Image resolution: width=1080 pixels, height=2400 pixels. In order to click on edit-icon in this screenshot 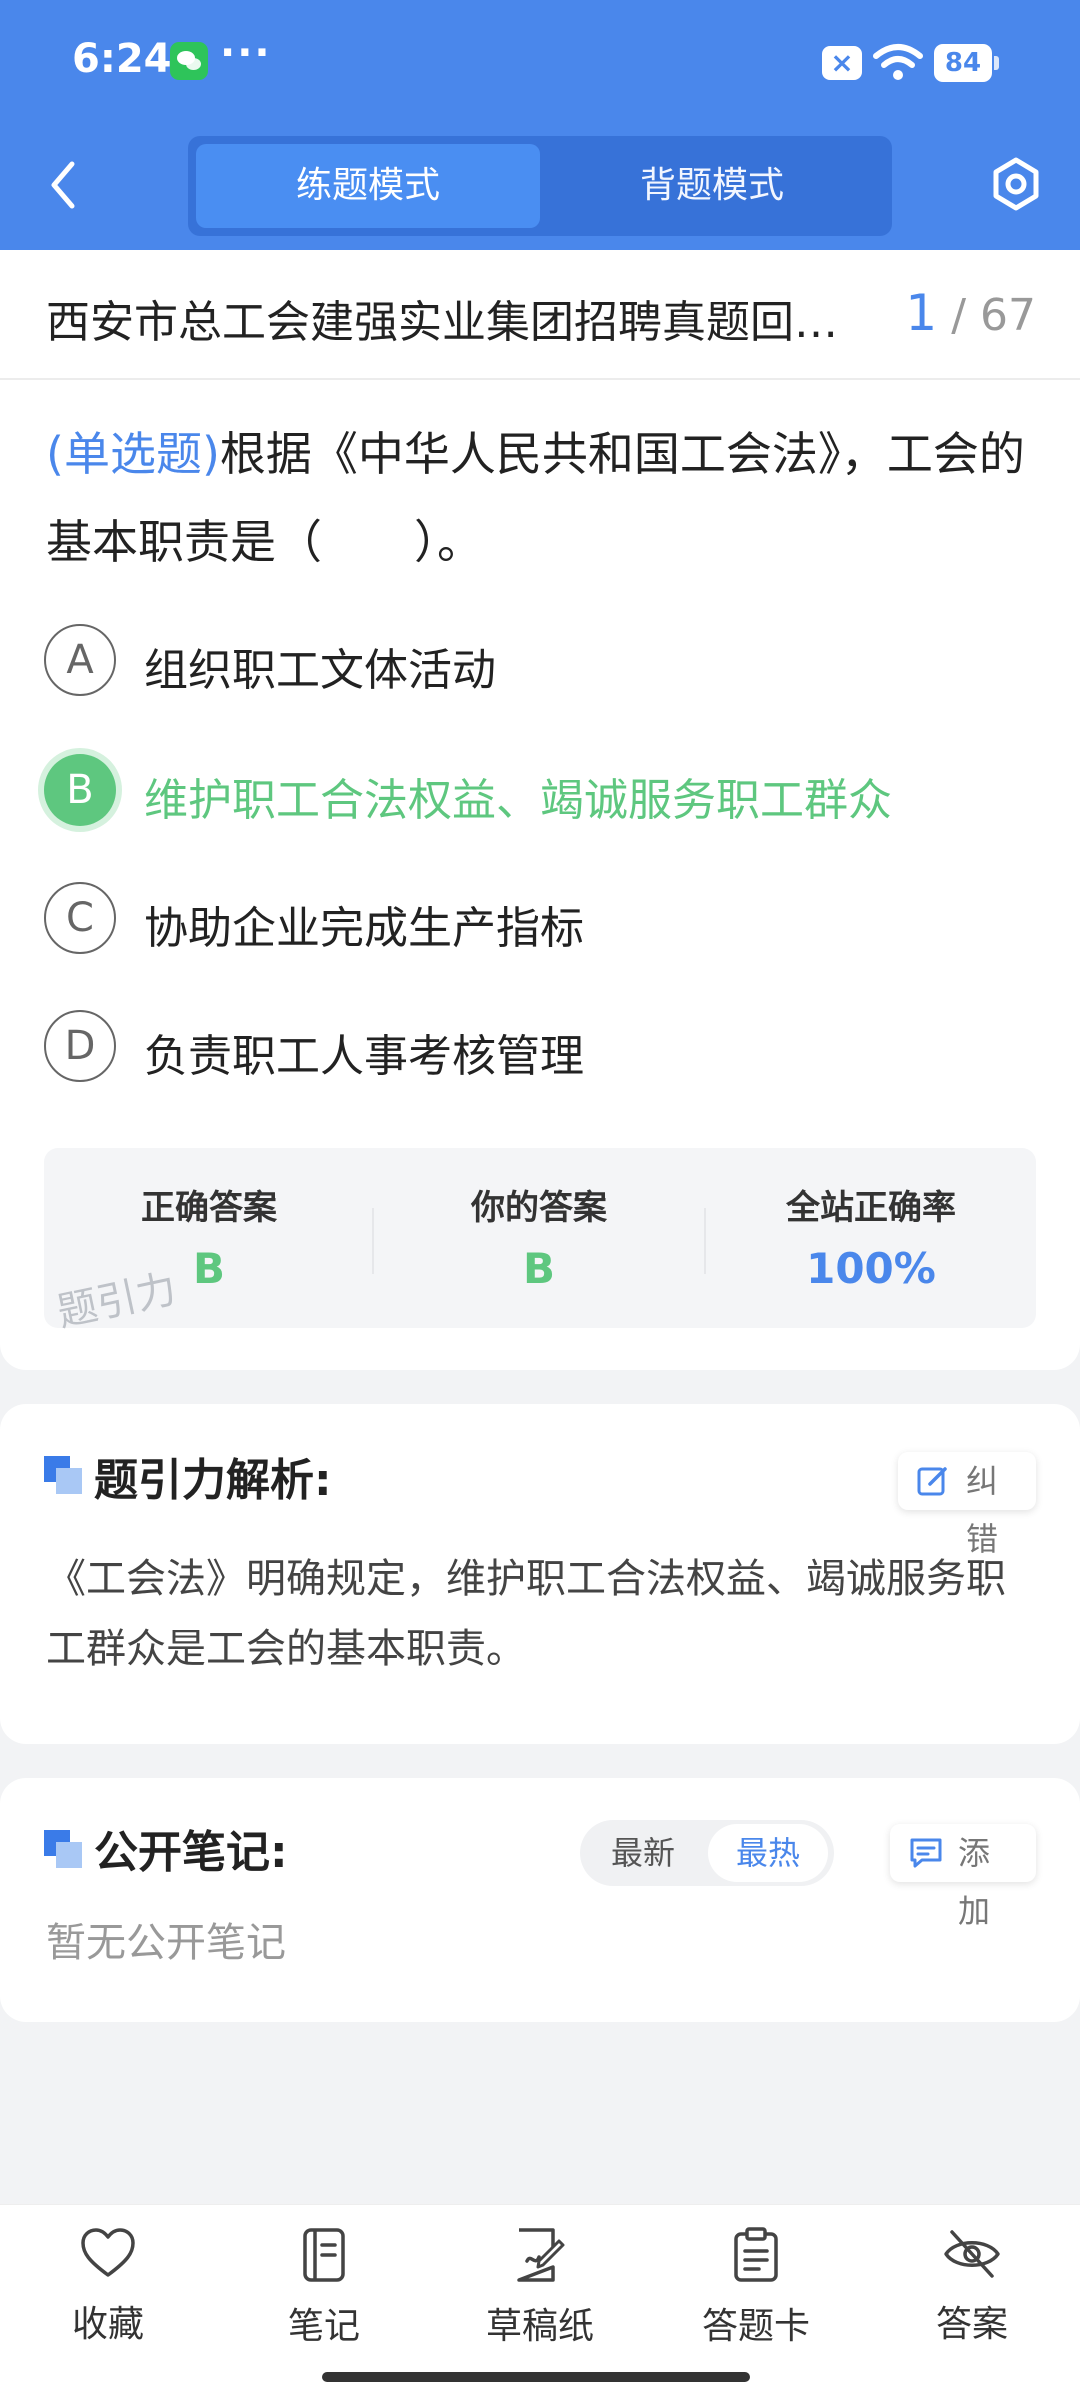, I will do `click(932, 1481)`.